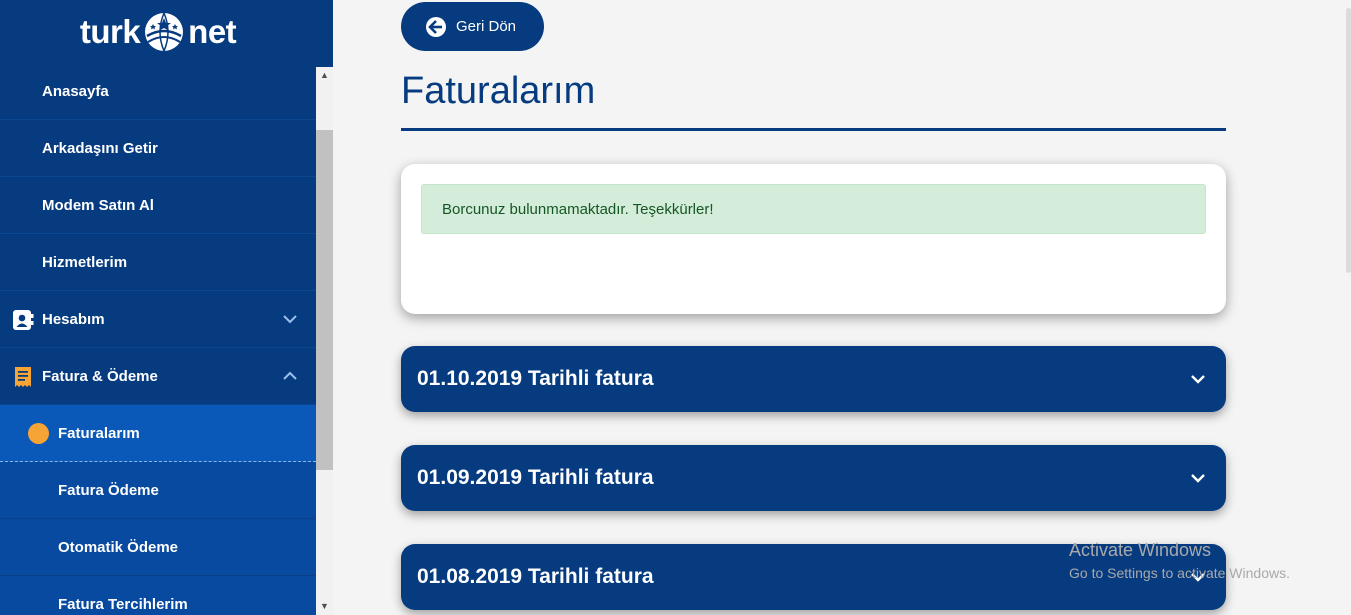 The image size is (1351, 615). Describe the element at coordinates (813, 129) in the screenshot. I see `title-divider` at that location.